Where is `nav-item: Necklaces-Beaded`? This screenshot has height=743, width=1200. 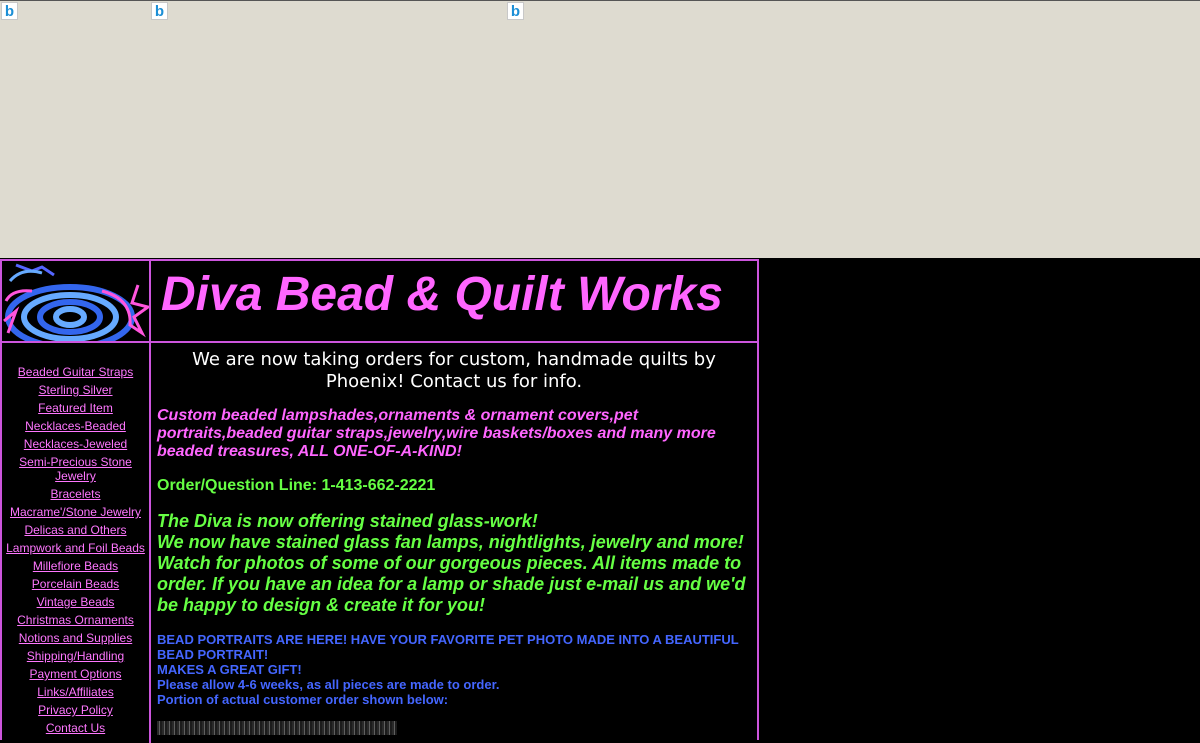 nav-item: Necklaces-Beaded is located at coordinates (75, 426).